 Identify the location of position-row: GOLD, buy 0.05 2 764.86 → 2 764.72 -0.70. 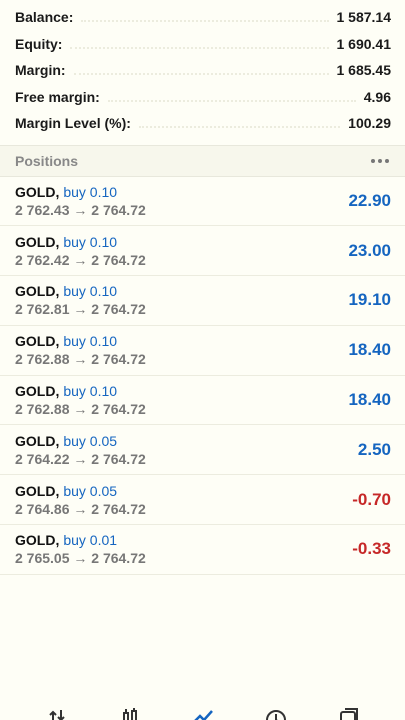
(202, 500).